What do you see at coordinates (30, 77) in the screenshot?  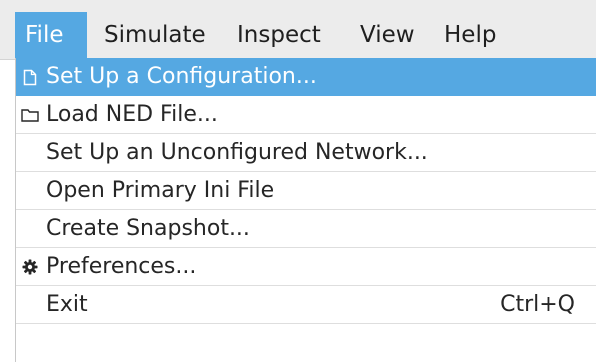 I see `document-icon` at bounding box center [30, 77].